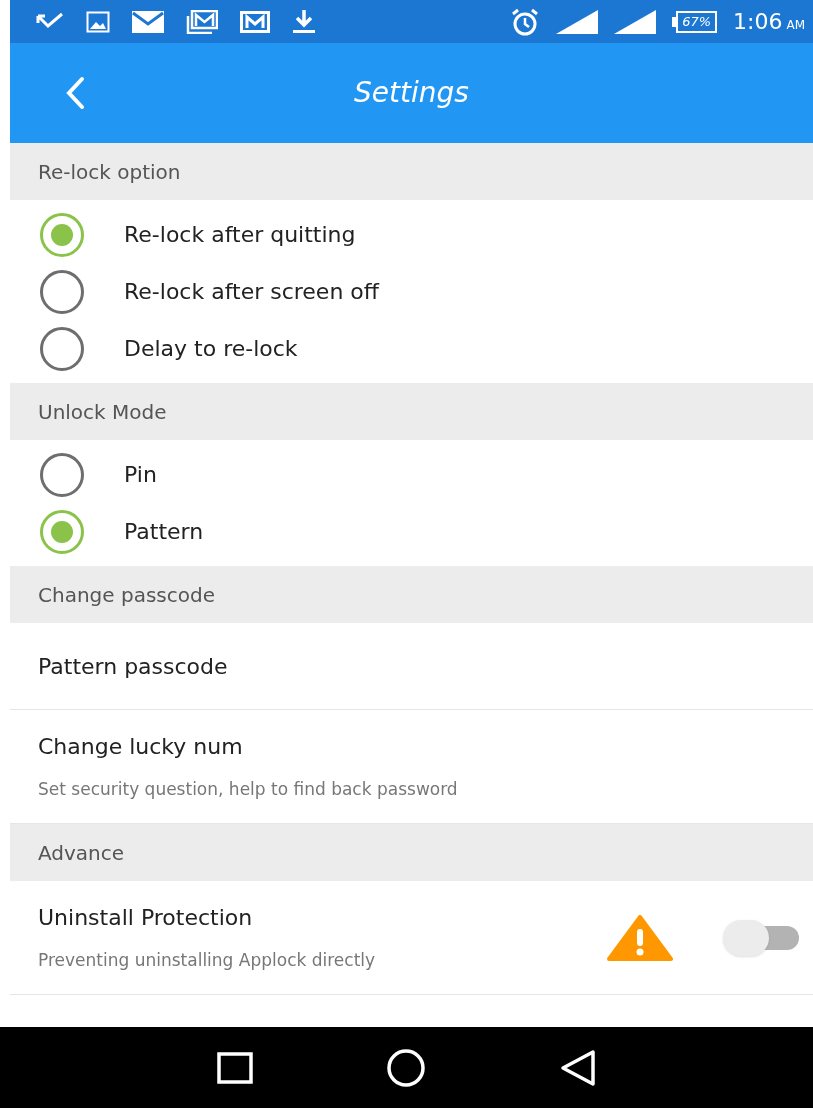 The height and width of the screenshot is (1108, 813). I want to click on row-subtitle: Preventing uninstalling Applock directly, so click(207, 961).